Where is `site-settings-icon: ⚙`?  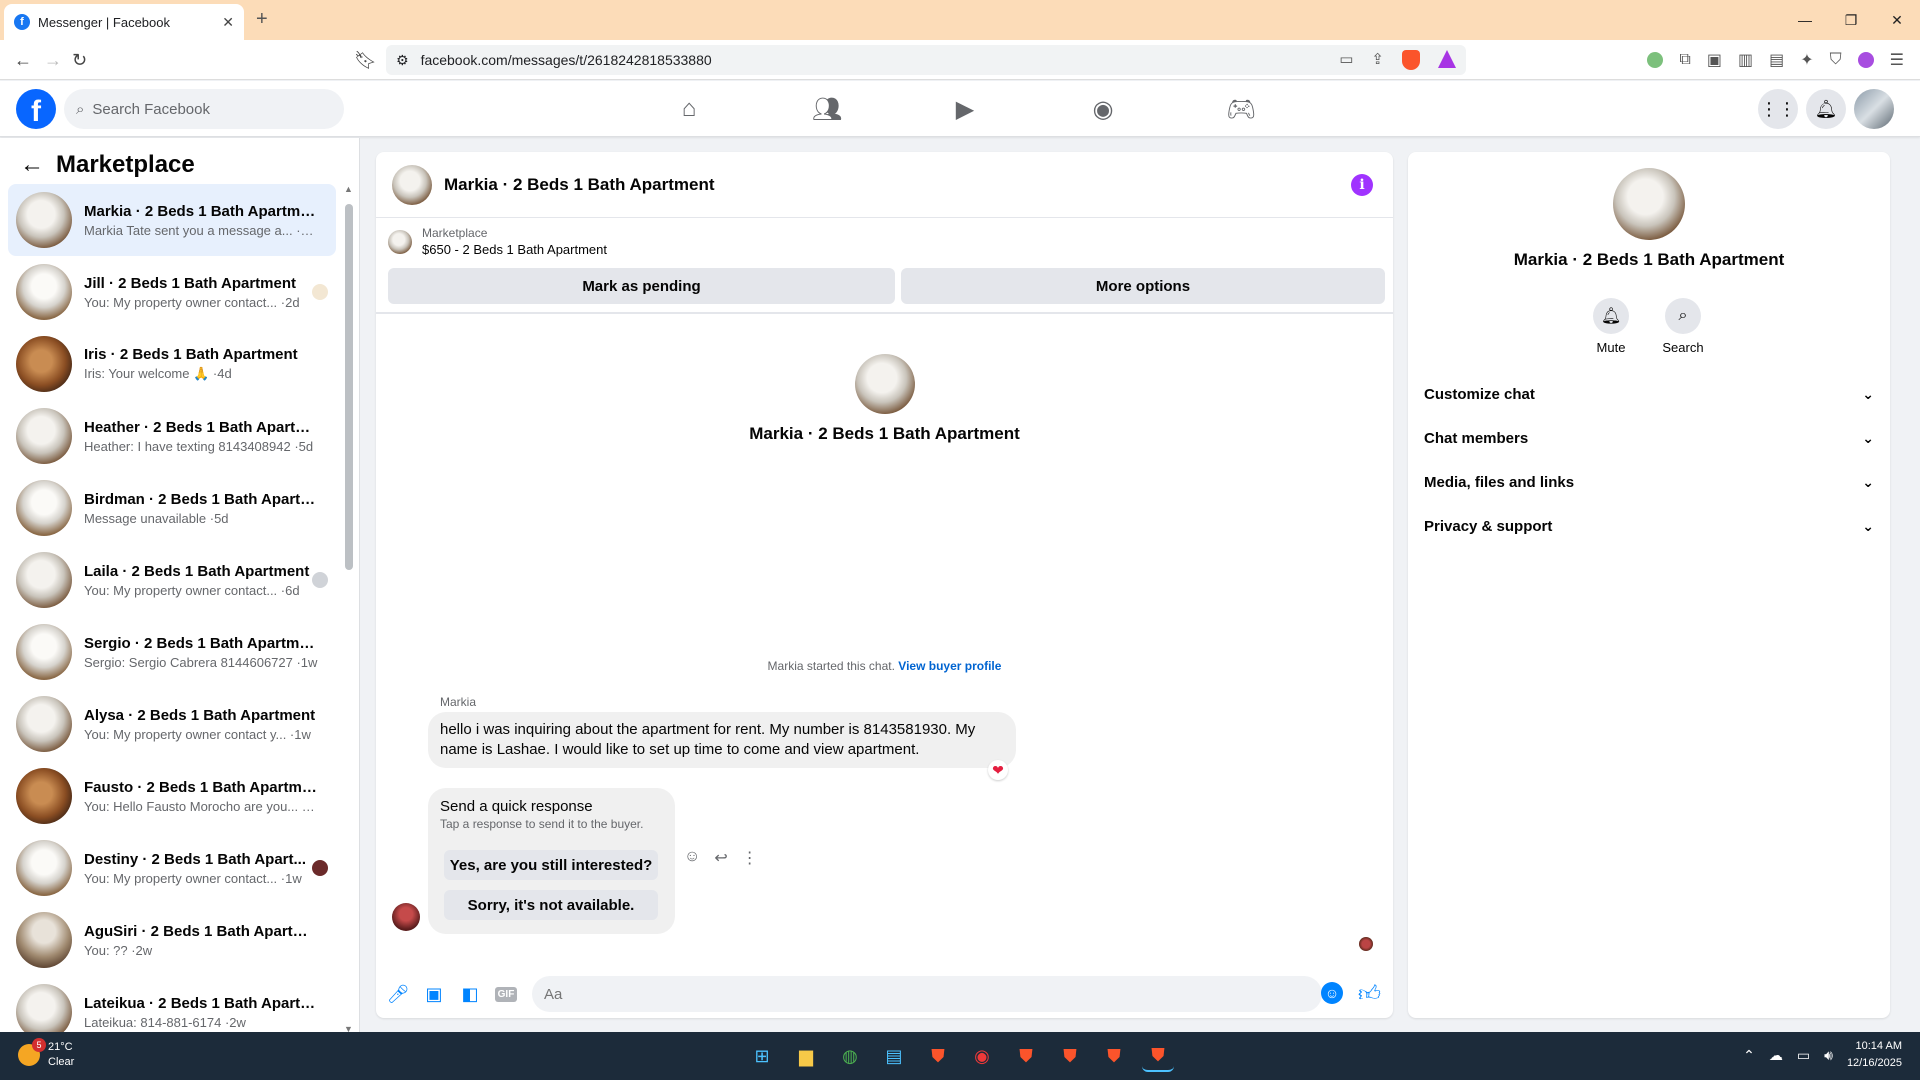
site-settings-icon: ⚙ is located at coordinates (402, 60).